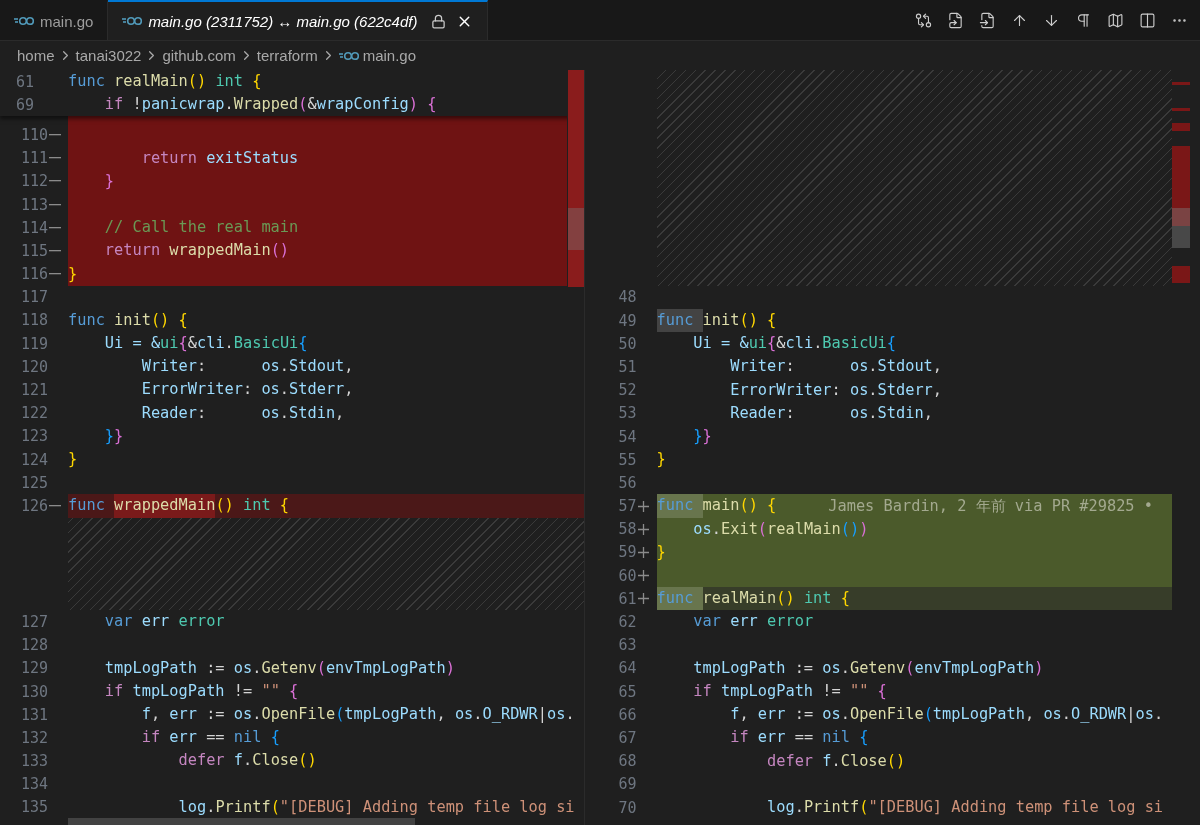 This screenshot has width=1200, height=825. Describe the element at coordinates (34, 366) in the screenshot. I see `line-number: 120` at that location.